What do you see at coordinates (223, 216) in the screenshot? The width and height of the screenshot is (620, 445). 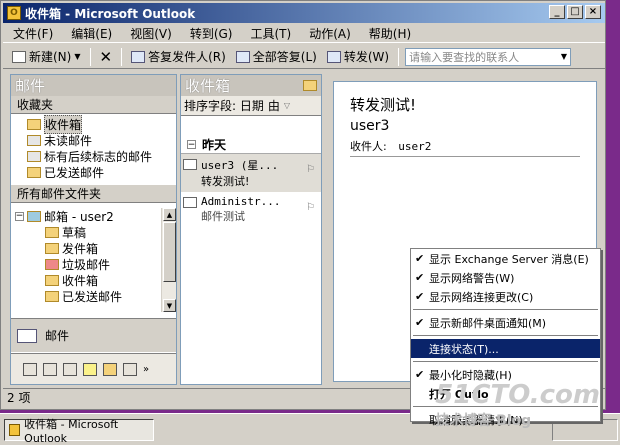 I see `message-subject: 邮件测试` at bounding box center [223, 216].